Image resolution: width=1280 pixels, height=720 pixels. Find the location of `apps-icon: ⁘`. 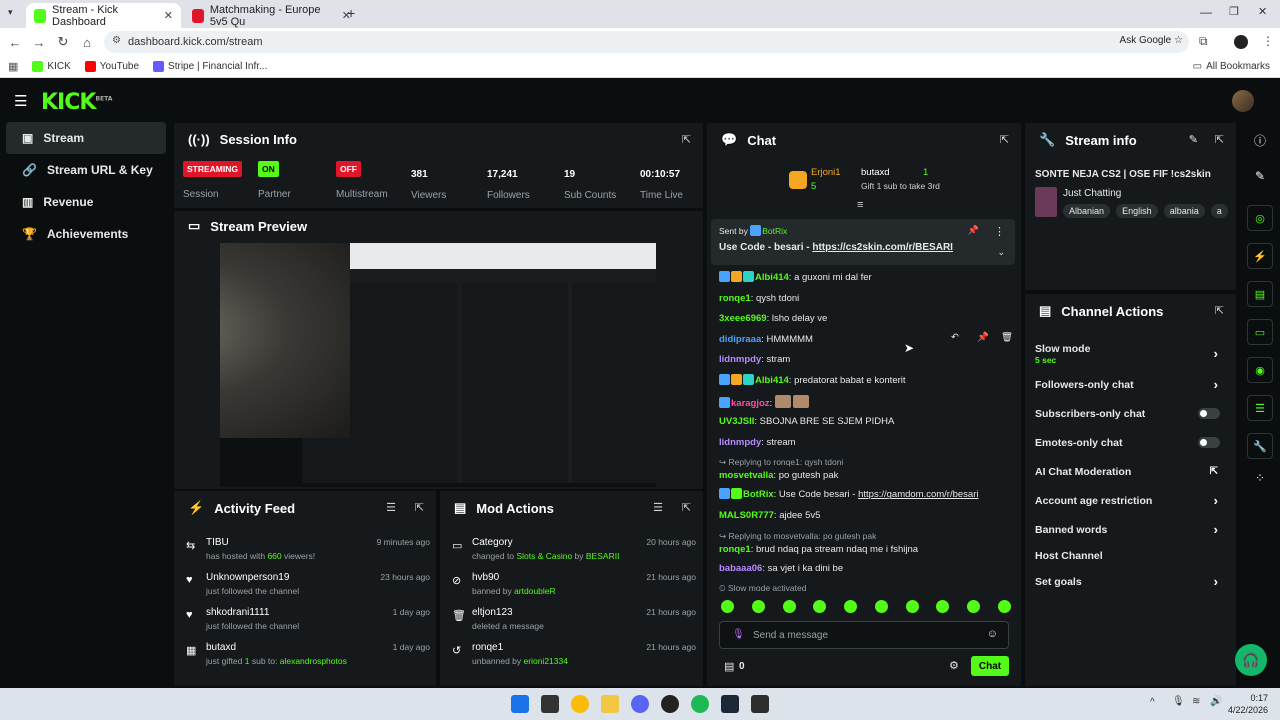

apps-icon: ⁘ is located at coordinates (1260, 478).